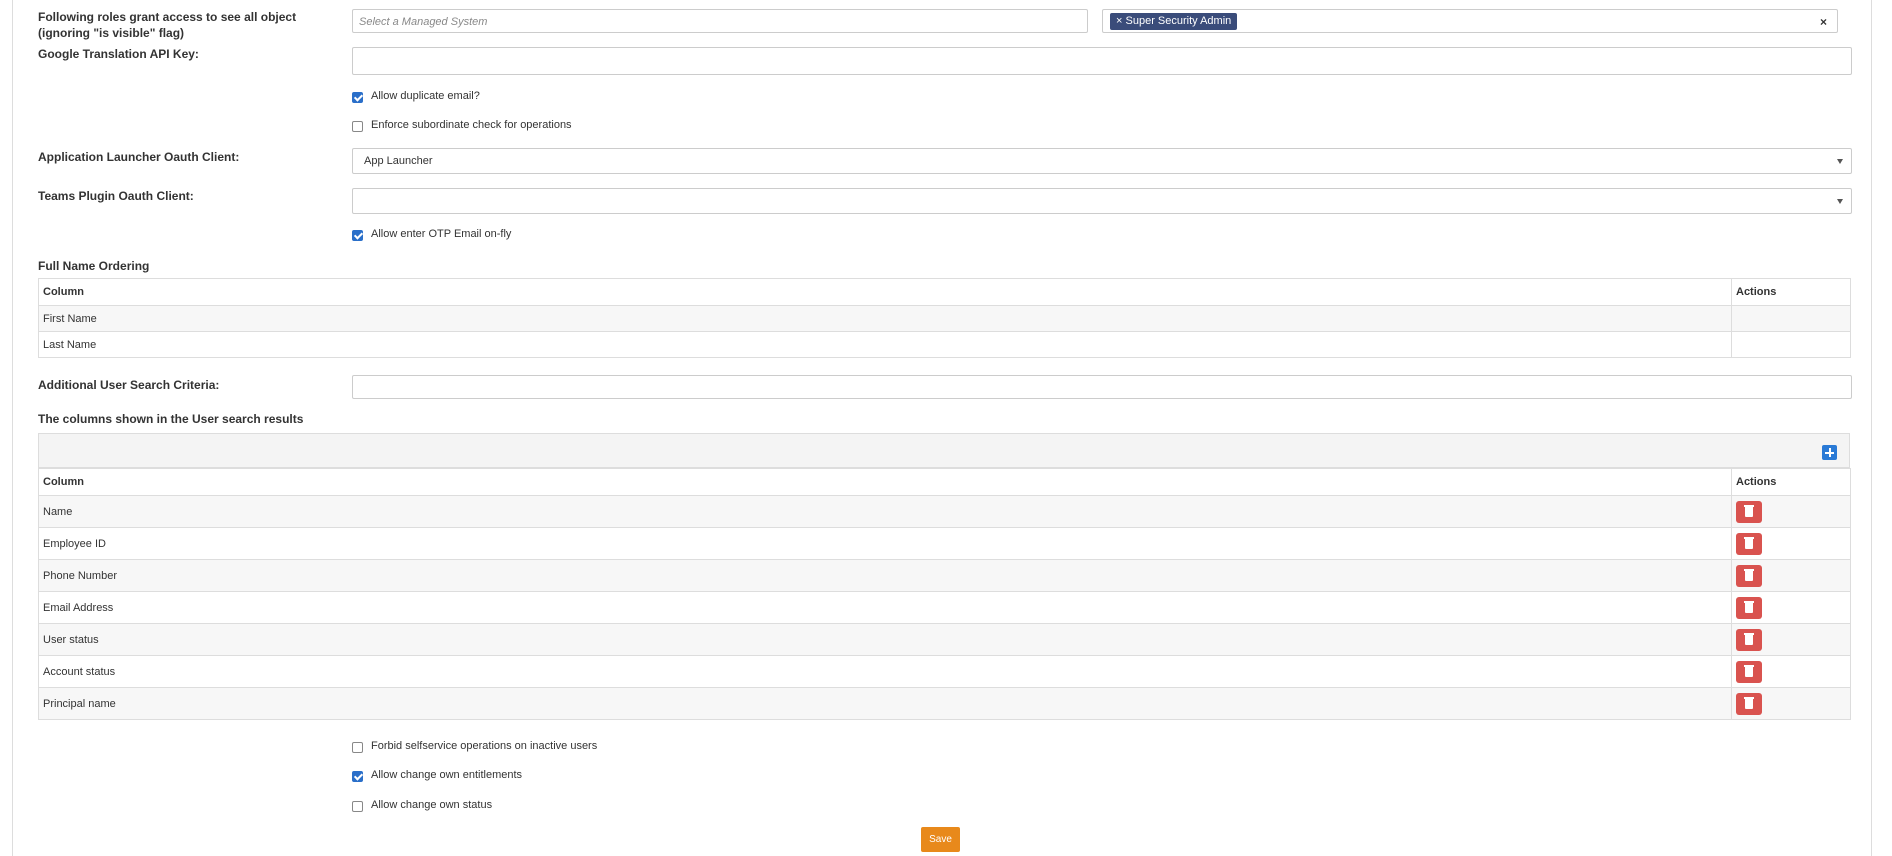 This screenshot has width=1892, height=856. What do you see at coordinates (1102, 61) in the screenshot?
I see `google-api-input` at bounding box center [1102, 61].